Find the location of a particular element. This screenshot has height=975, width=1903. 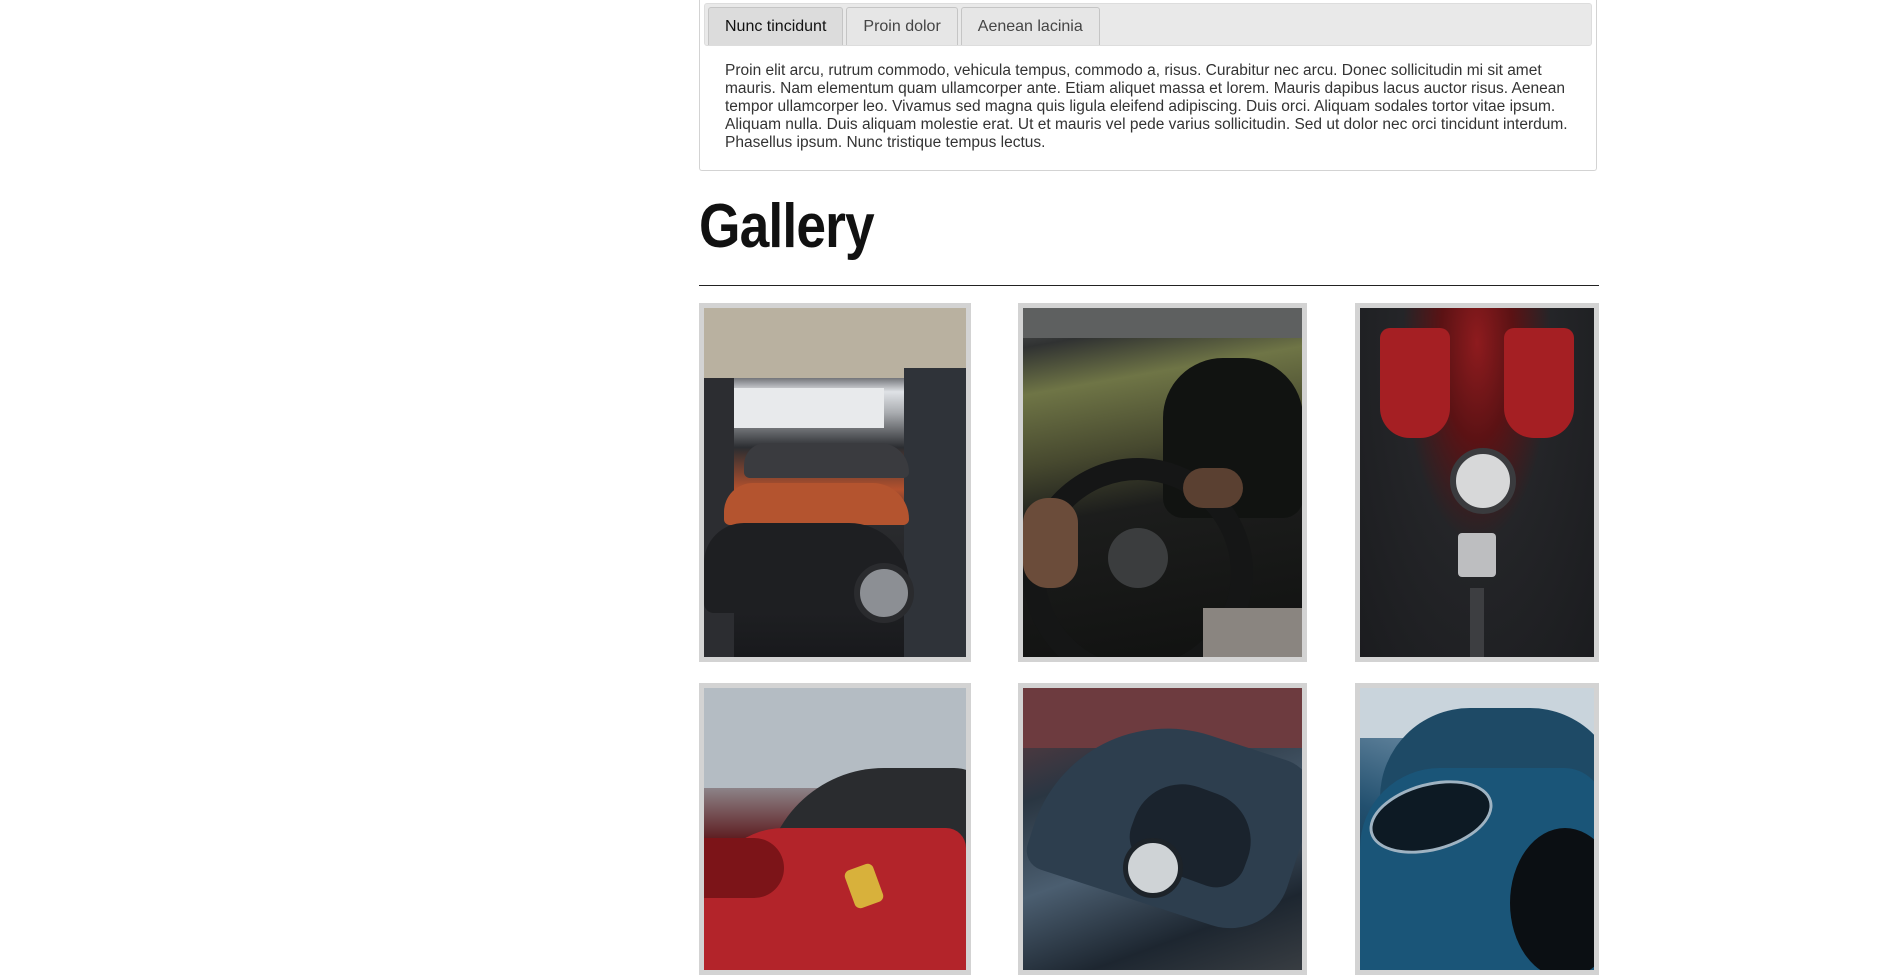

photo-dark-sports-car is located at coordinates (1162, 829).